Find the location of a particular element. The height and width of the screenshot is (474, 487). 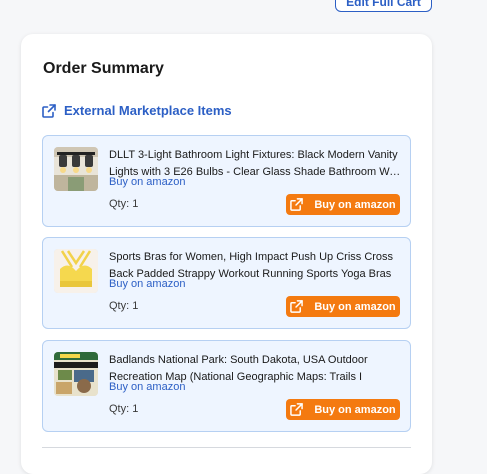

divider is located at coordinates (226, 447).